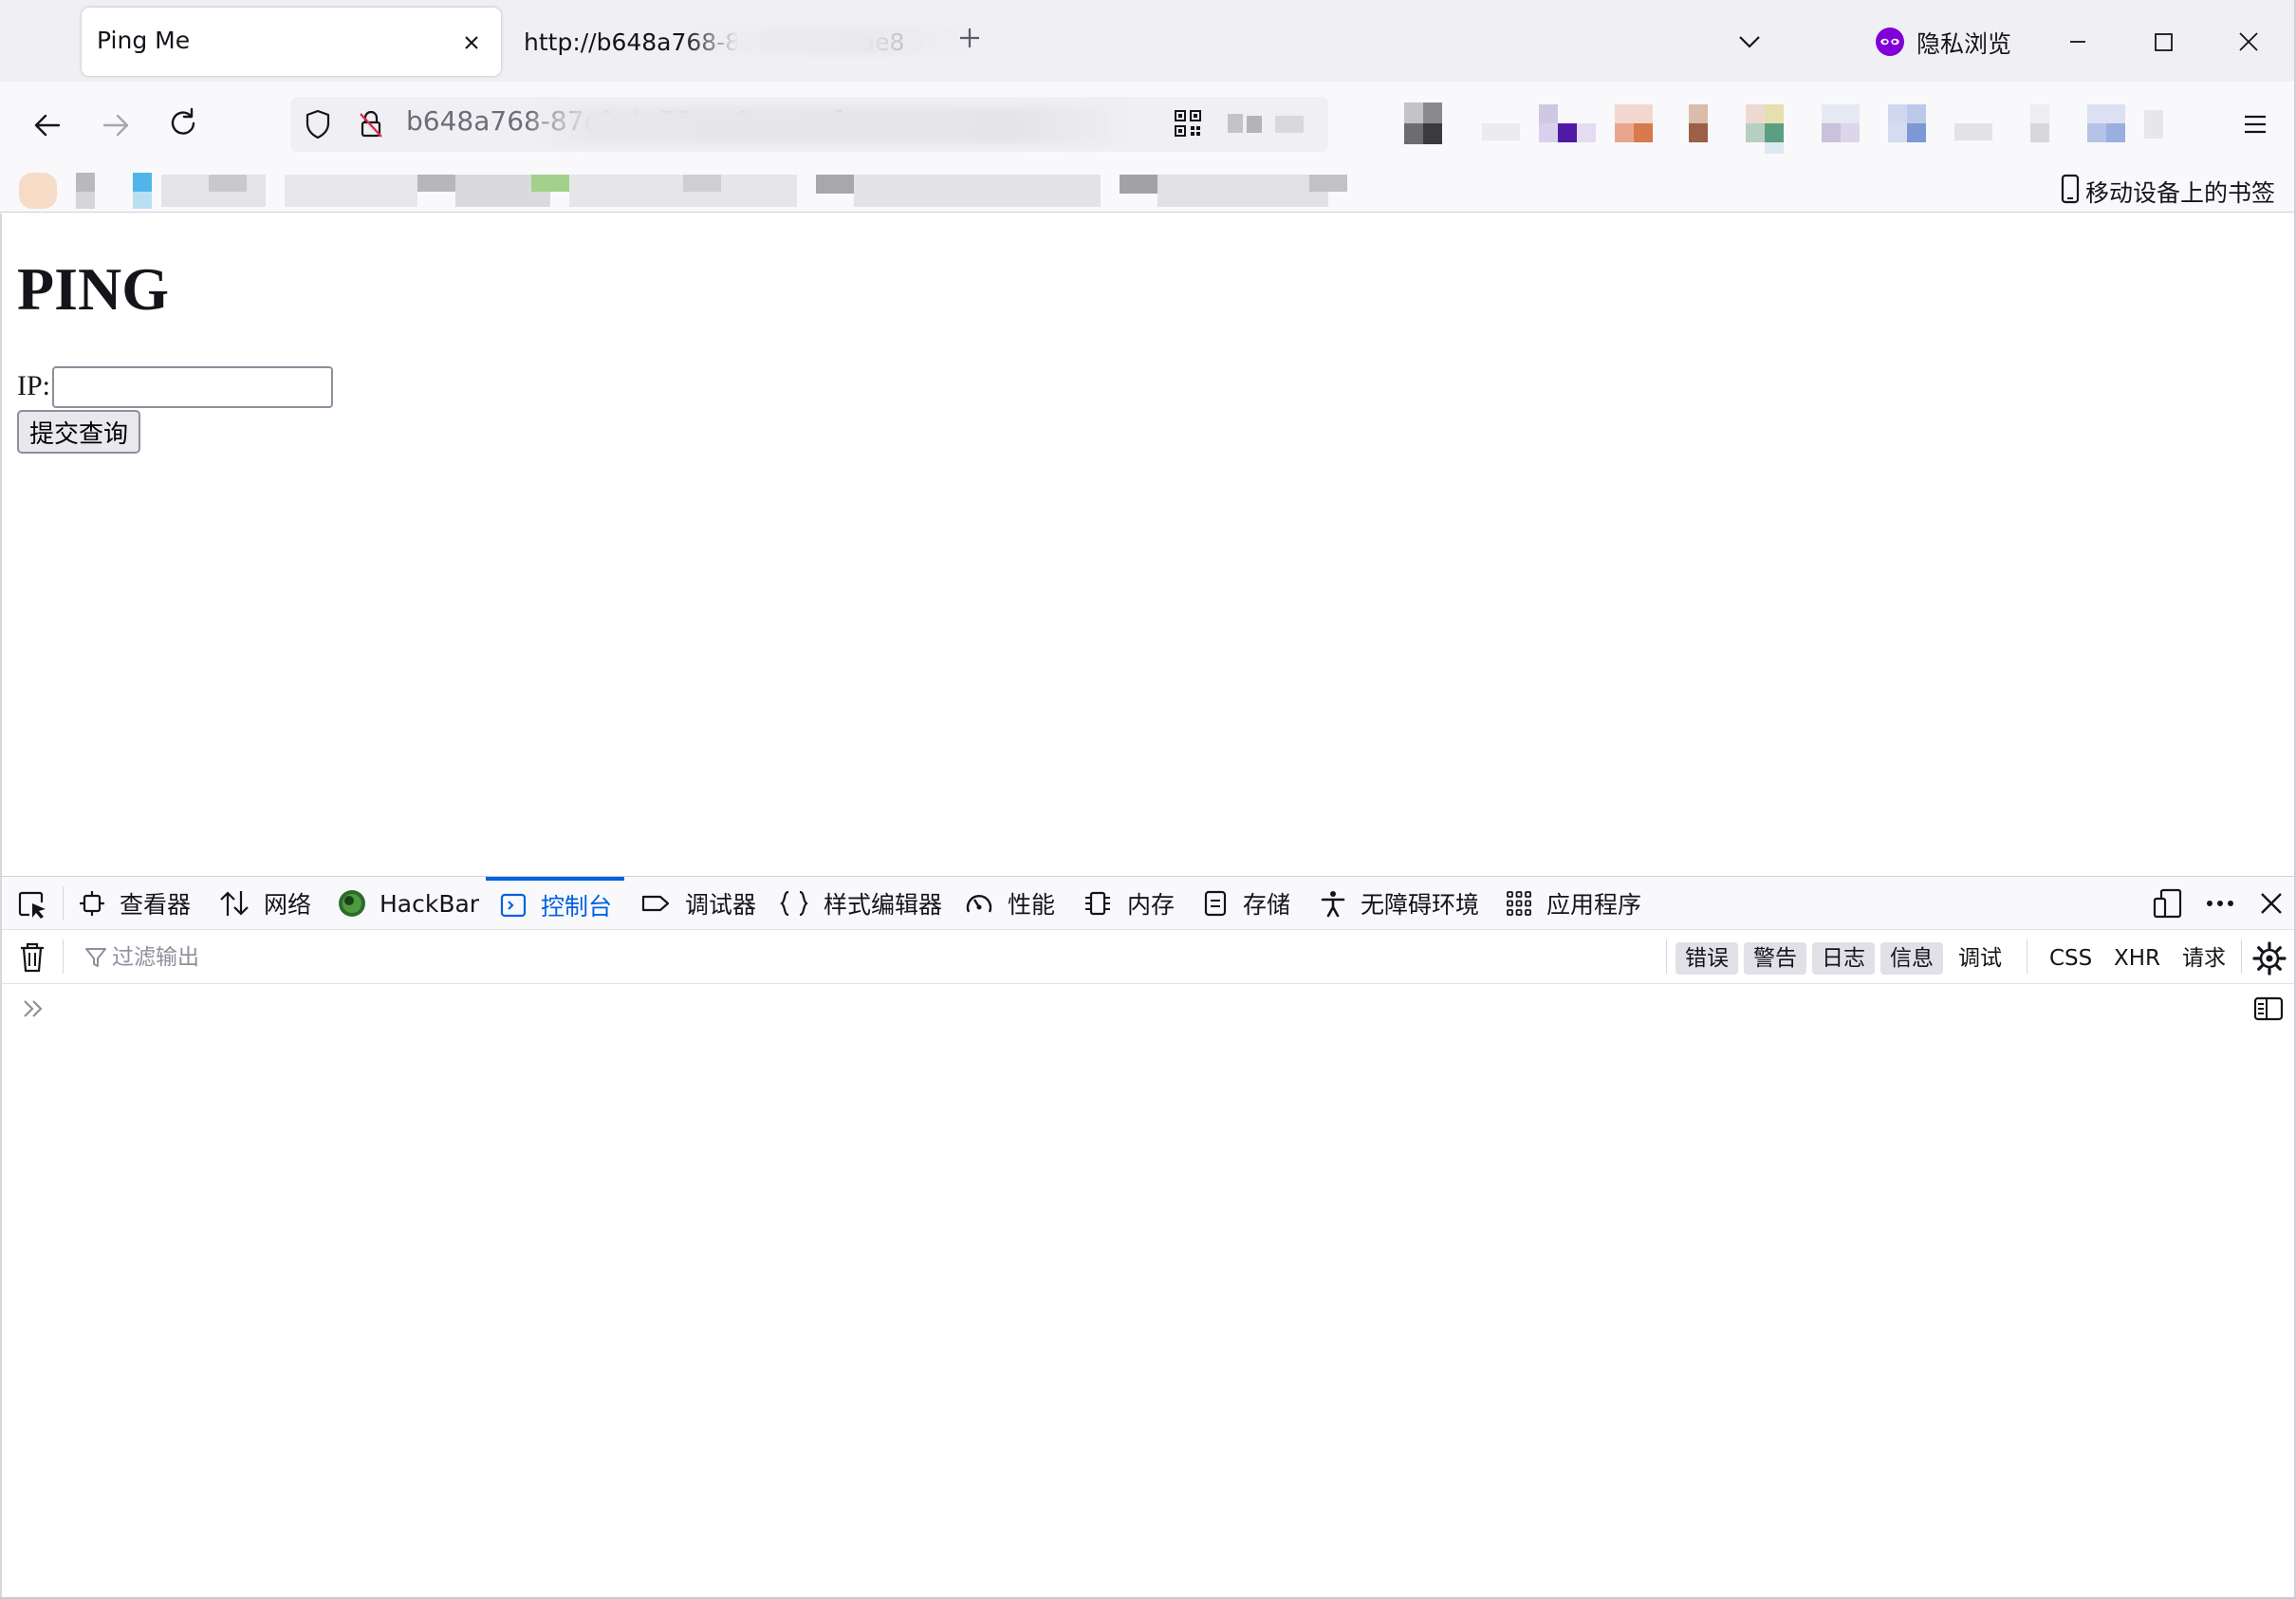  I want to click on mobile-bookmarks-label: 移动设备上的书签, so click(2180, 193).